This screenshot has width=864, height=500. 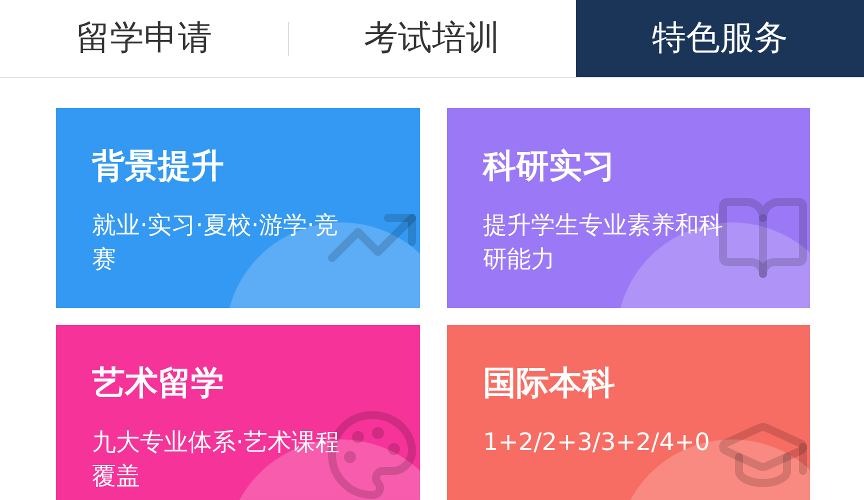 I want to click on card-subtitle: 就业·实习·夏校·游学·竞赛, so click(x=216, y=242).